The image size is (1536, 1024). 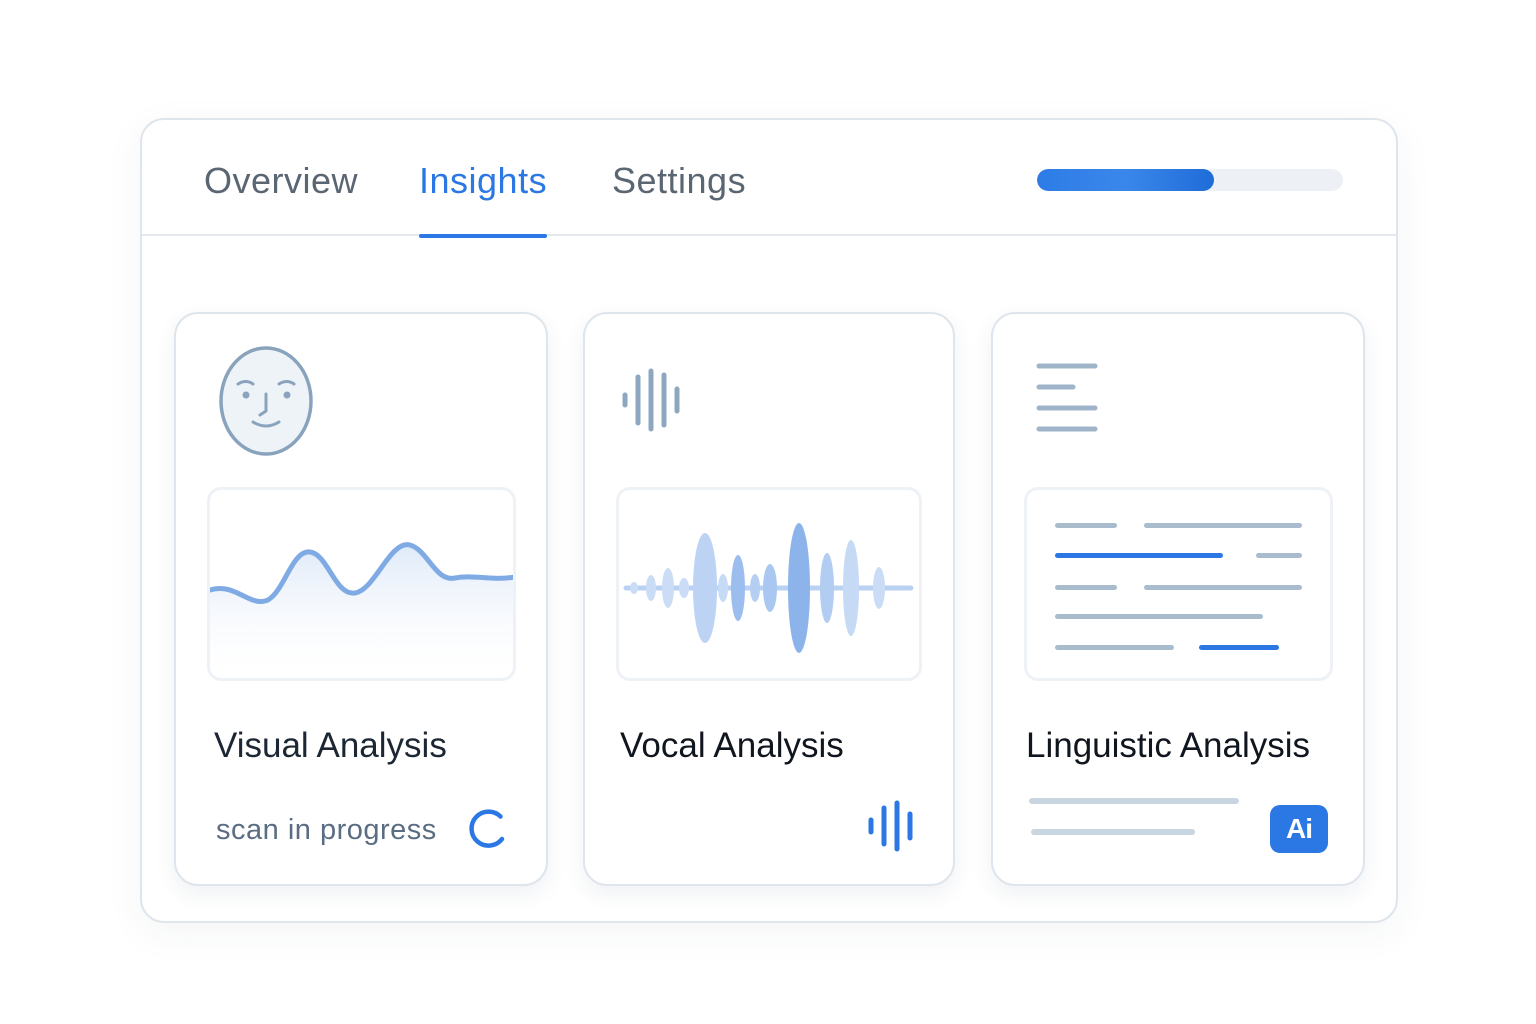 What do you see at coordinates (330, 745) in the screenshot?
I see `card-title: Visual Analysis` at bounding box center [330, 745].